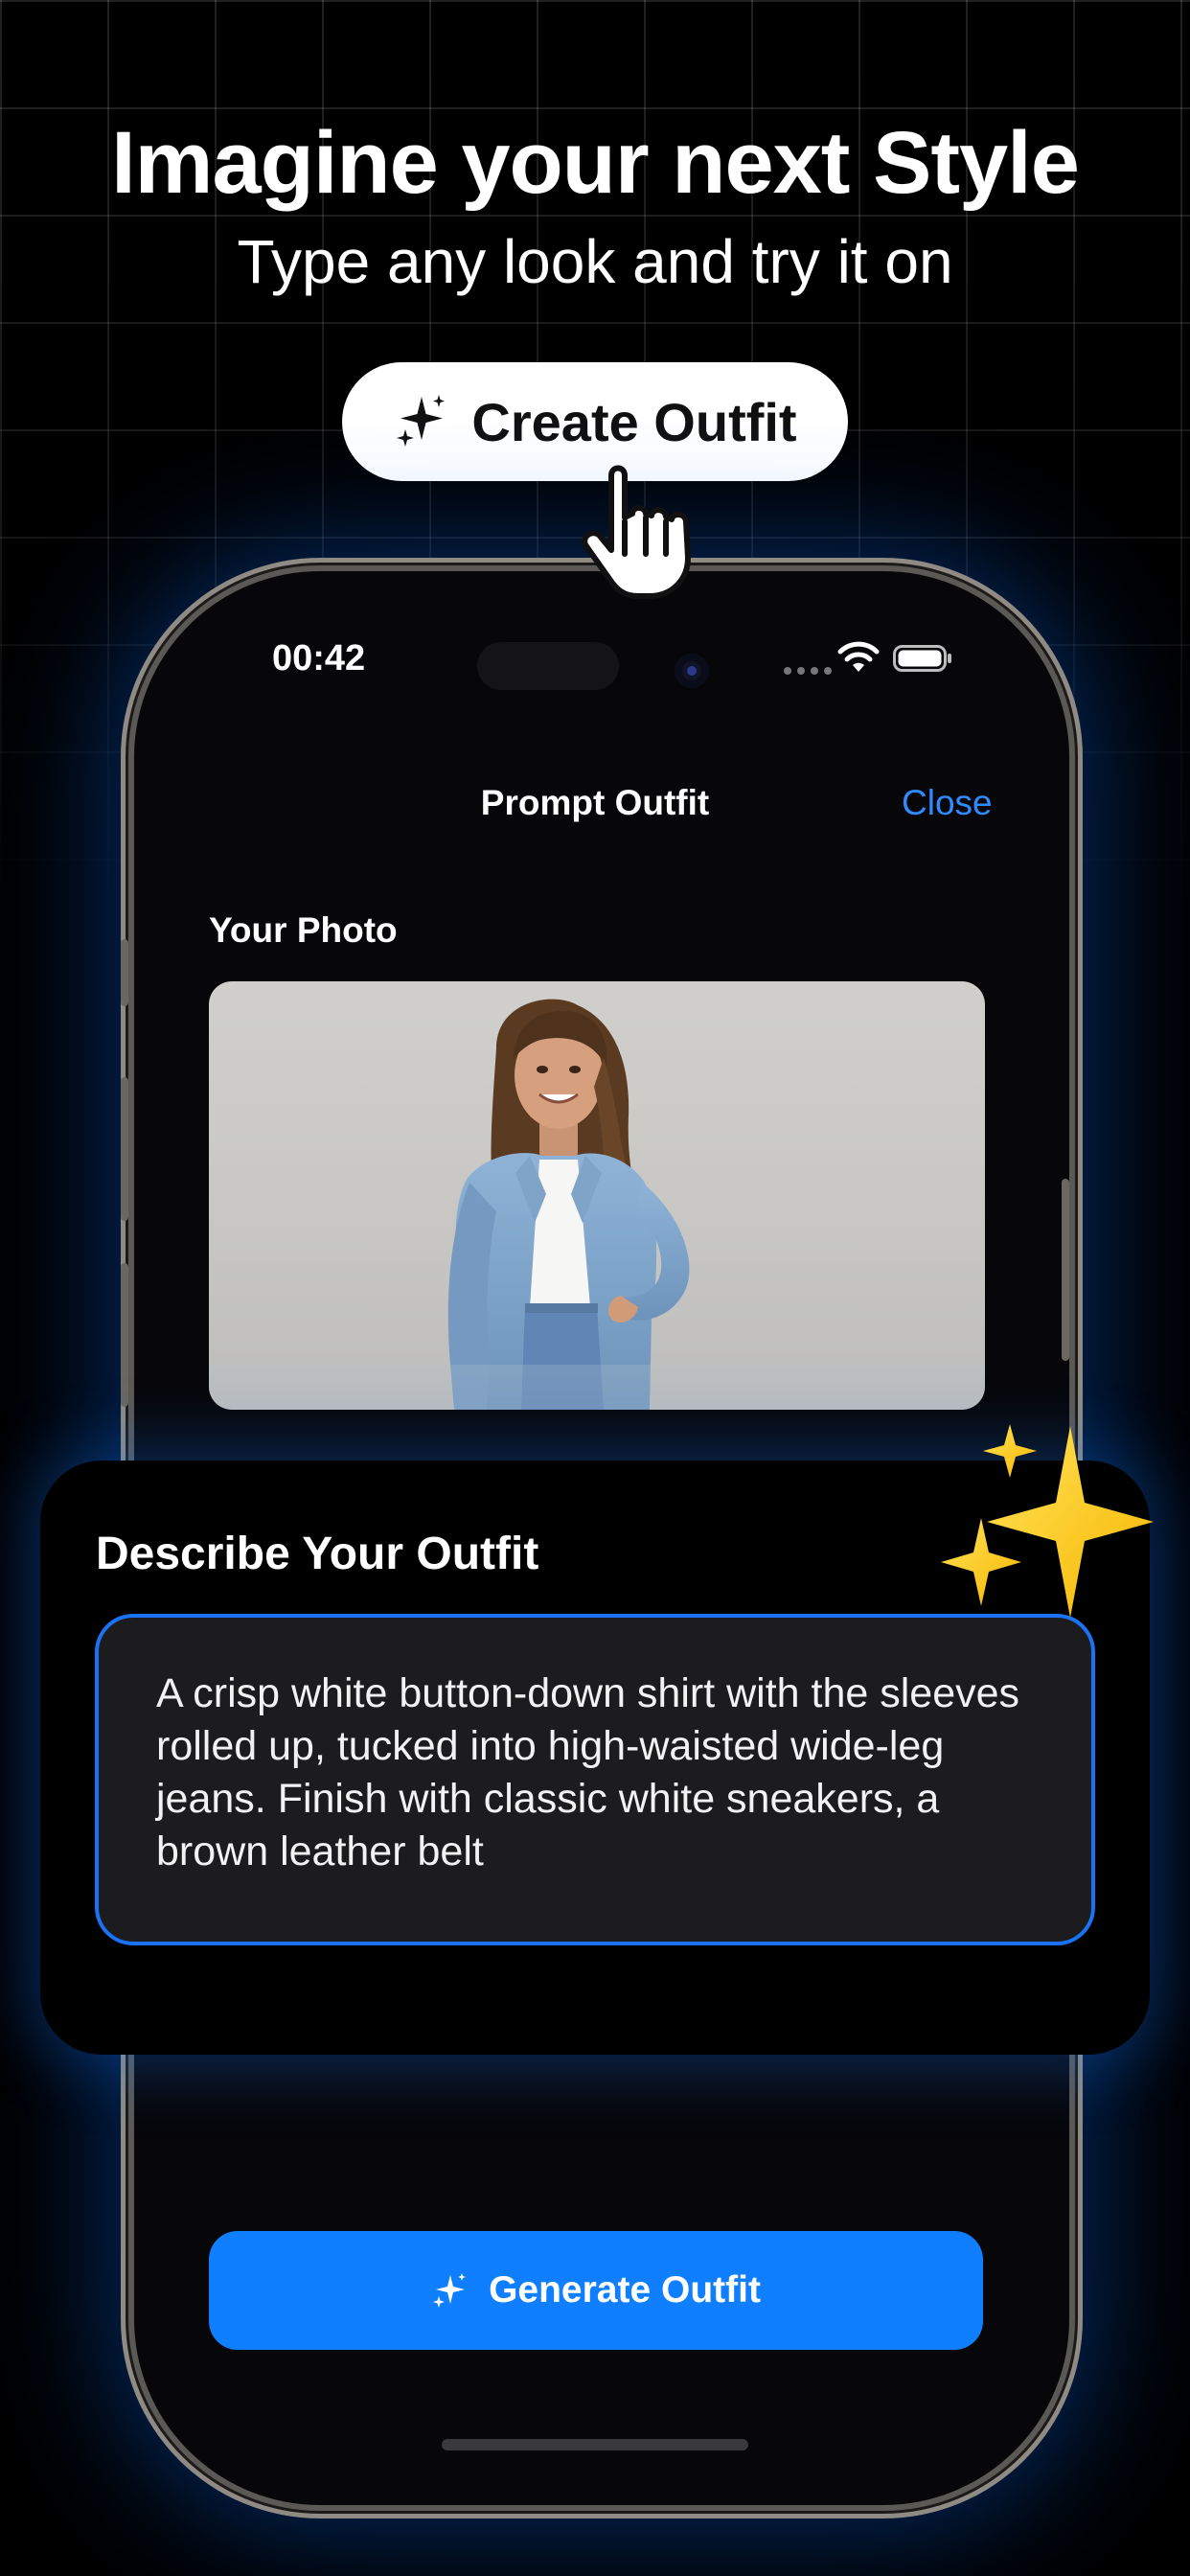 Image resolution: width=1190 pixels, height=2576 pixels. Describe the element at coordinates (1066, 1270) in the screenshot. I see `phone-power-button` at that location.